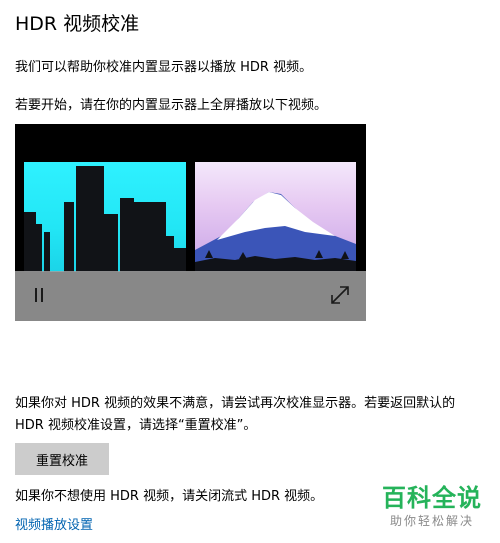 The image size is (500, 543). I want to click on fullscreen-expand-icon, so click(340, 295).